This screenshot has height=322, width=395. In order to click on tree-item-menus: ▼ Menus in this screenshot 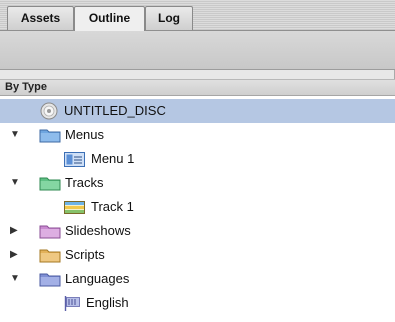, I will do `click(197, 135)`.